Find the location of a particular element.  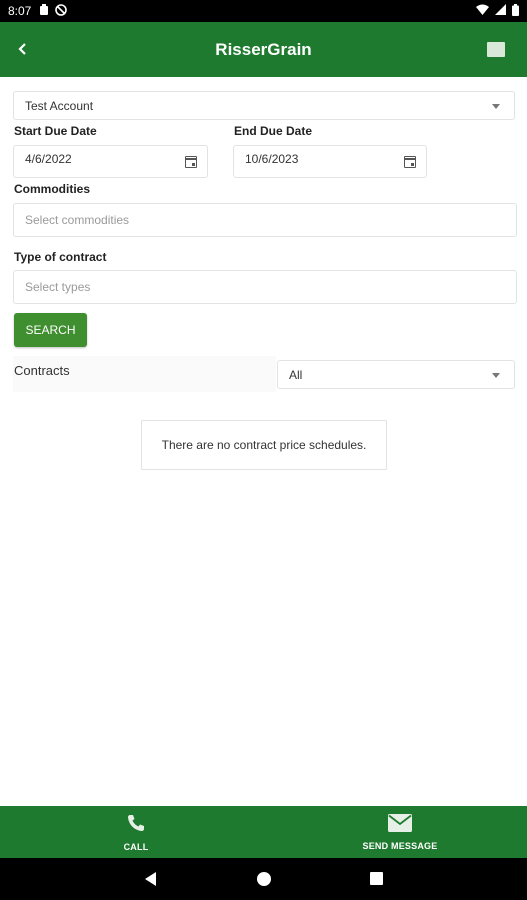

signal-icon is located at coordinates (500, 11).